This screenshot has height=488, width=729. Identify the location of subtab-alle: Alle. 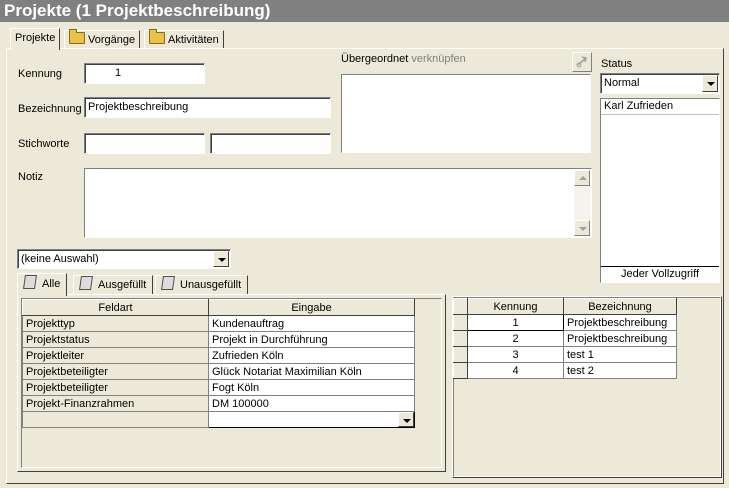
(42, 284).